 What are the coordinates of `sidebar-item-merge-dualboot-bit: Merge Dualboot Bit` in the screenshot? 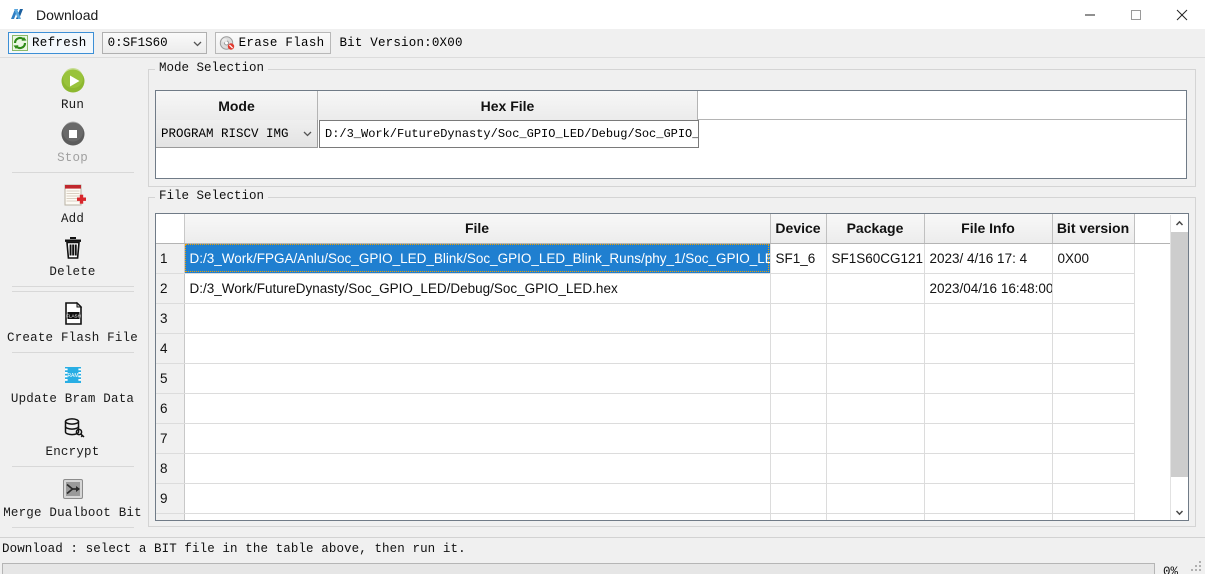 It's located at (72, 493).